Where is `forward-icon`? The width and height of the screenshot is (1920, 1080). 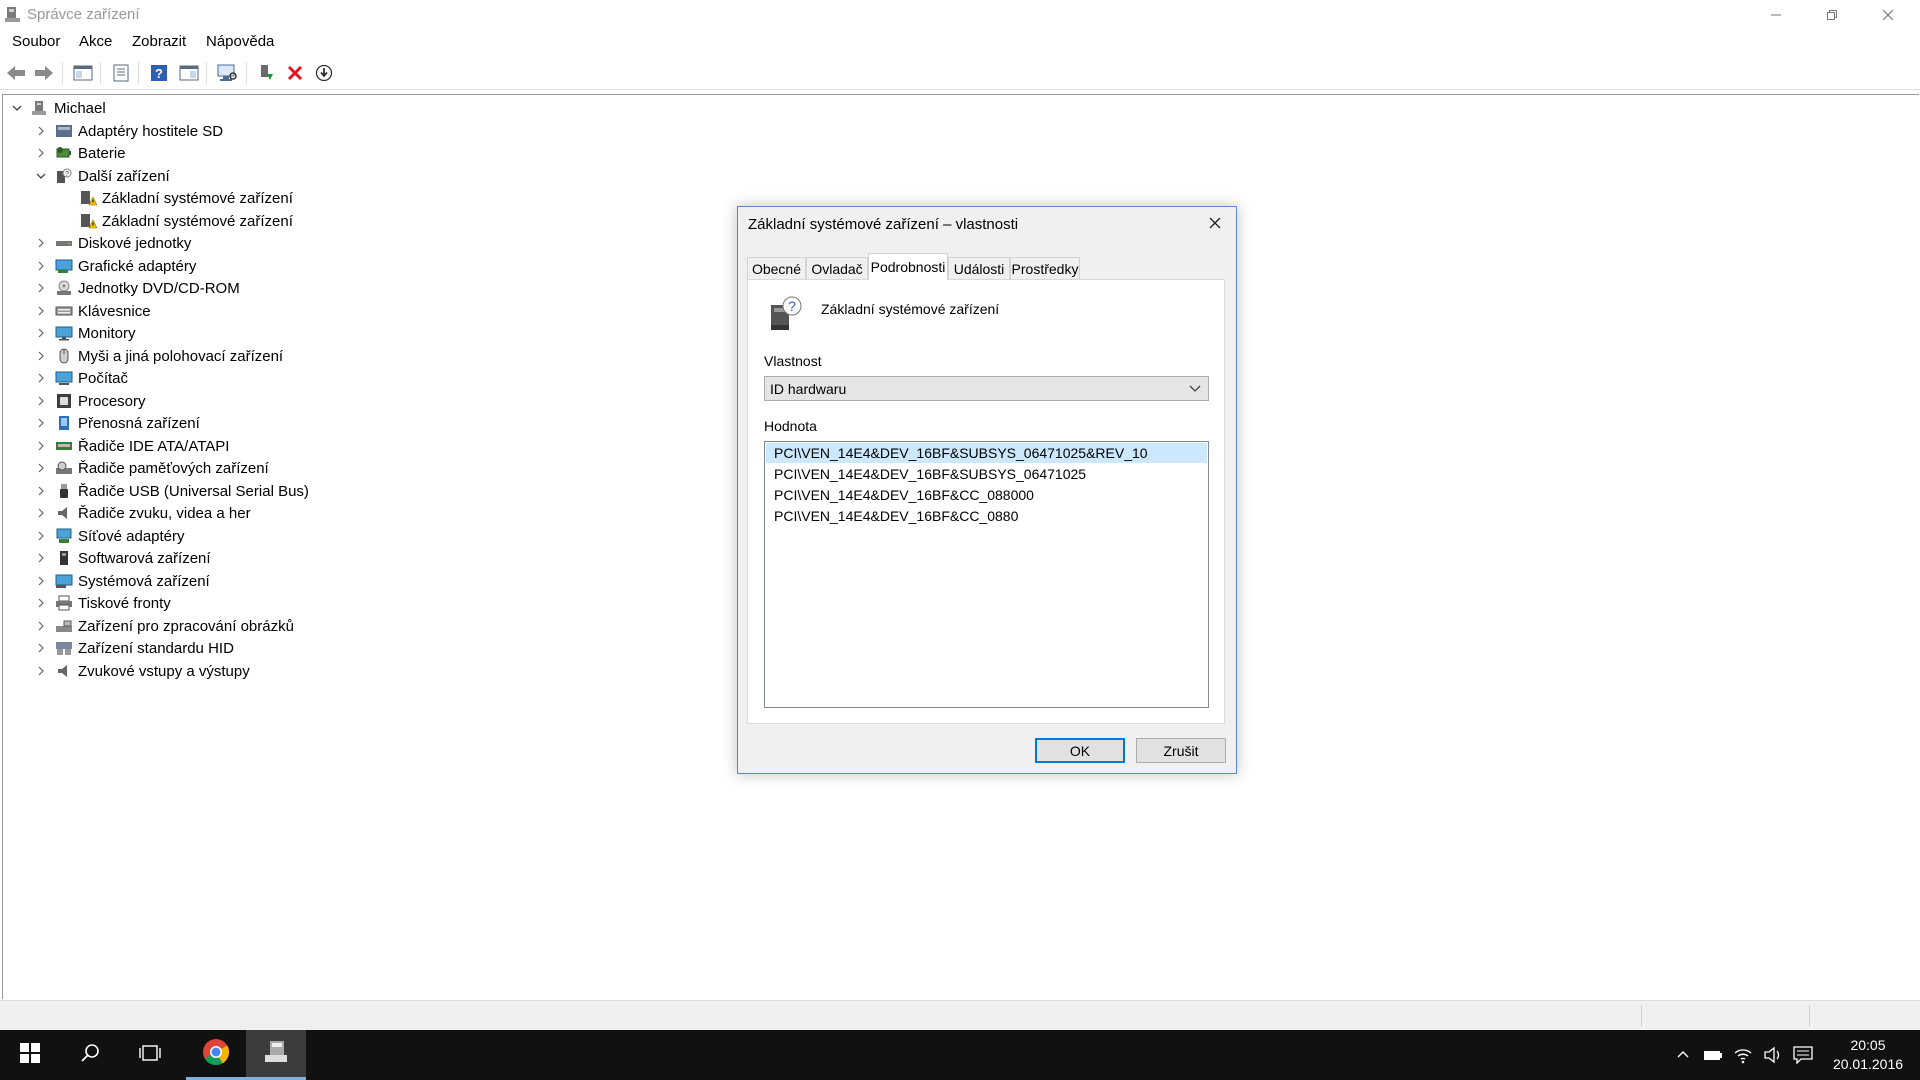 forward-icon is located at coordinates (44, 73).